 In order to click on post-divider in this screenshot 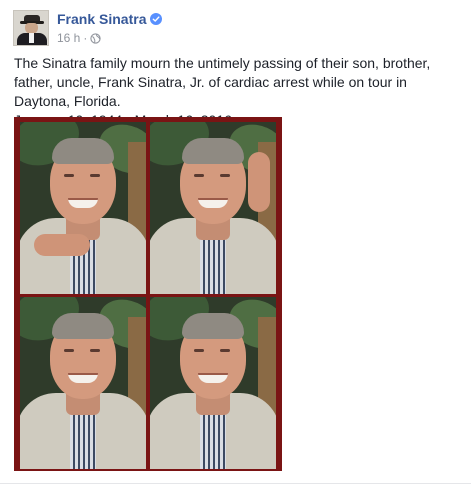, I will do `click(235, 483)`.